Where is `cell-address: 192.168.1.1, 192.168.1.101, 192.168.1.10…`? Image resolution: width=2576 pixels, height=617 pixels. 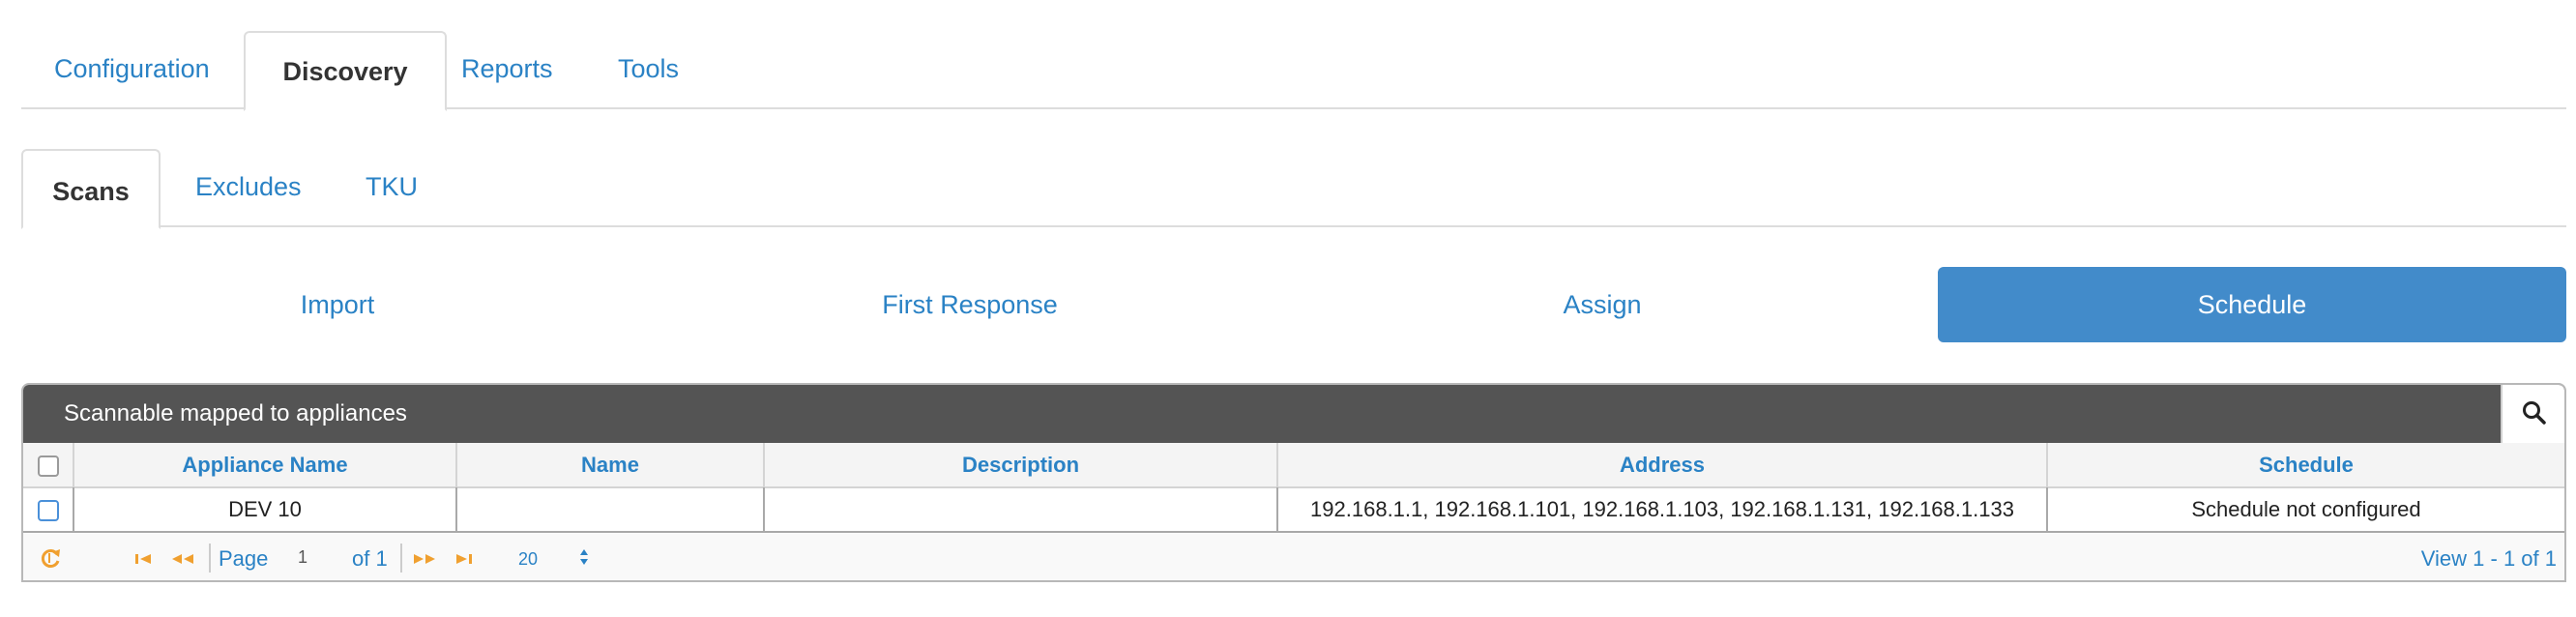
cell-address: 192.168.1.1, 192.168.1.101, 192.168.1.10… is located at coordinates (1662, 510).